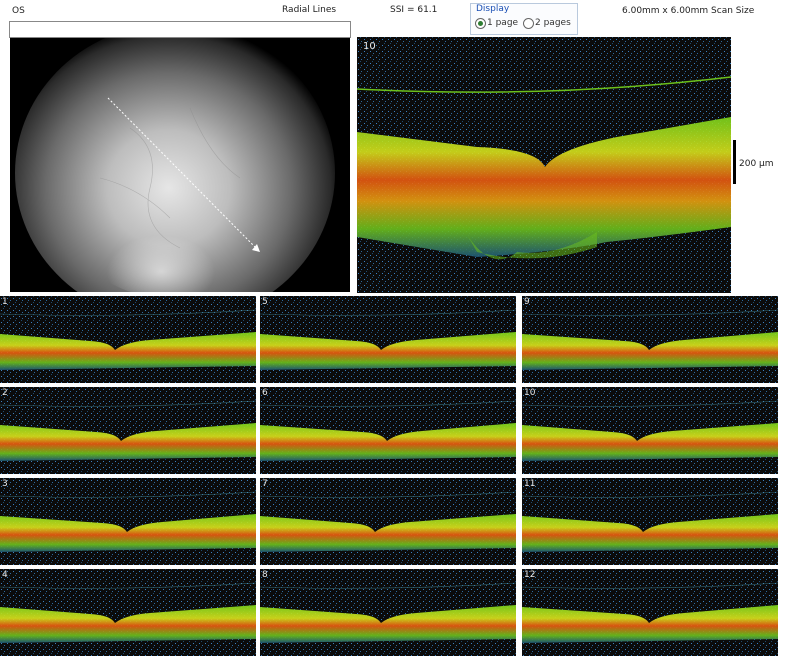 This screenshot has width=800, height=657. I want to click on scale-label: 200 µm, so click(756, 164).